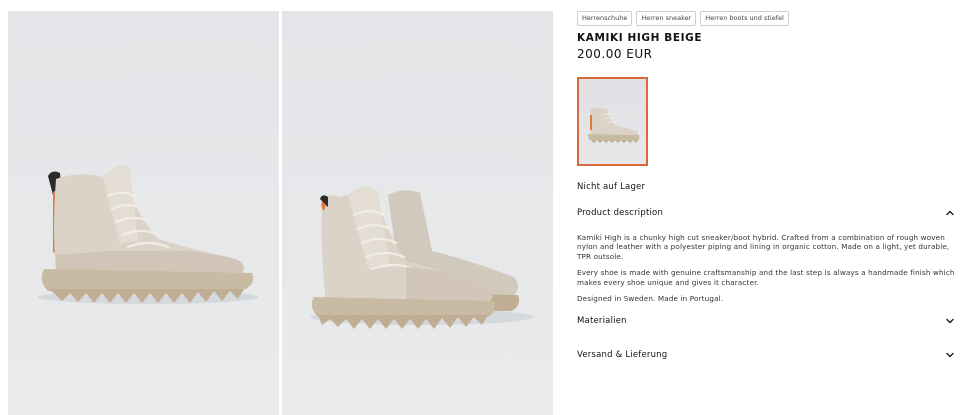 This screenshot has width=960, height=415. What do you see at coordinates (148, 234) in the screenshot?
I see `boot-side-illustration` at bounding box center [148, 234].